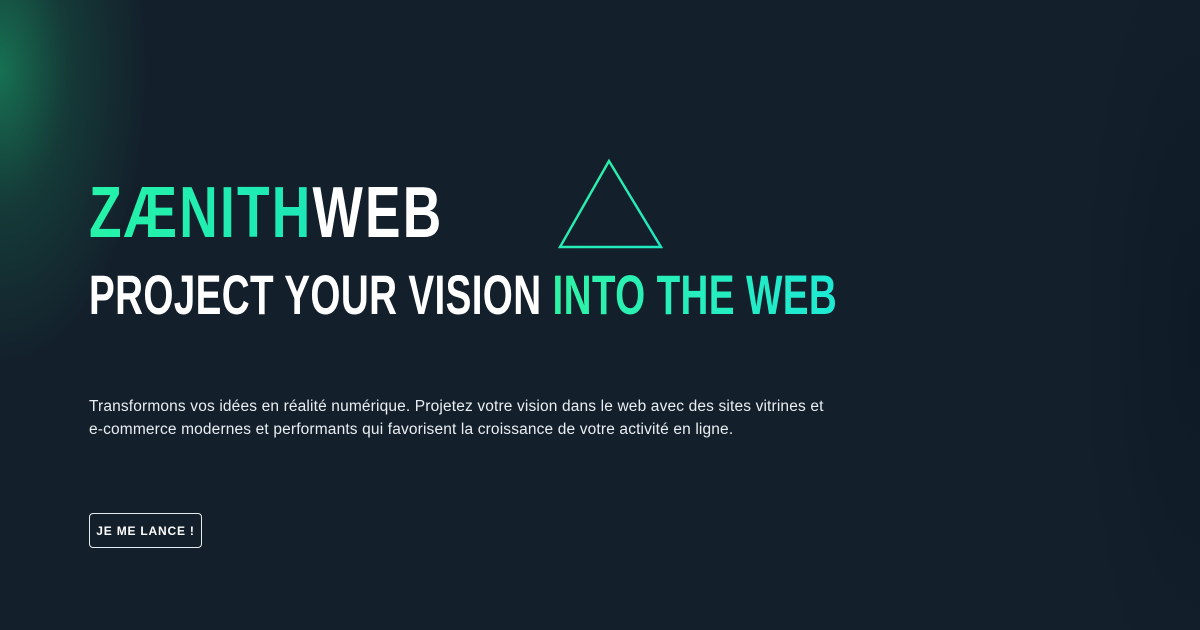 Image resolution: width=1200 pixels, height=630 pixels. What do you see at coordinates (315, 294) in the screenshot?
I see `tagline-part-white: PROJECT YOUR VISION` at bounding box center [315, 294].